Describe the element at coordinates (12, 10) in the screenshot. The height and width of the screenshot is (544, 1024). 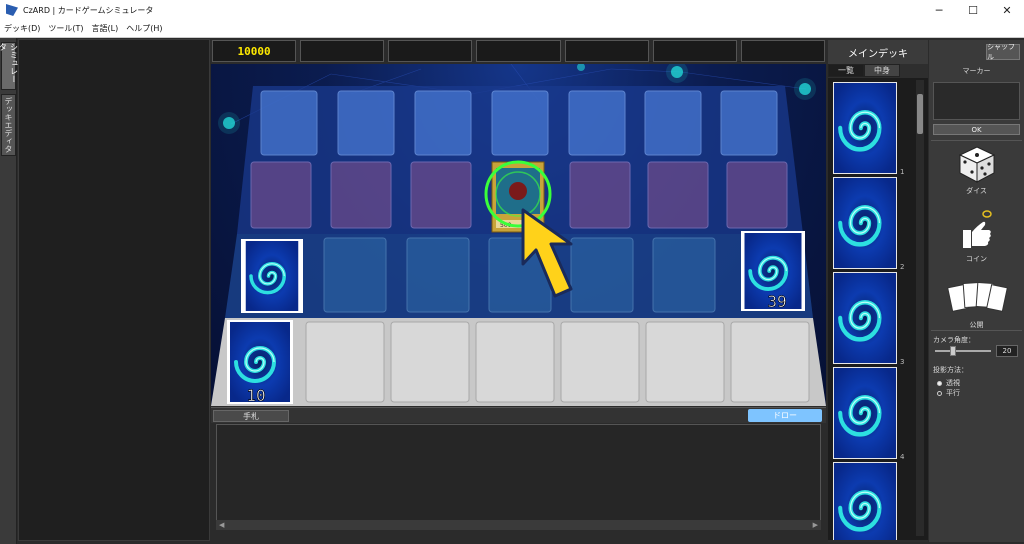
I see `app-icon` at that location.